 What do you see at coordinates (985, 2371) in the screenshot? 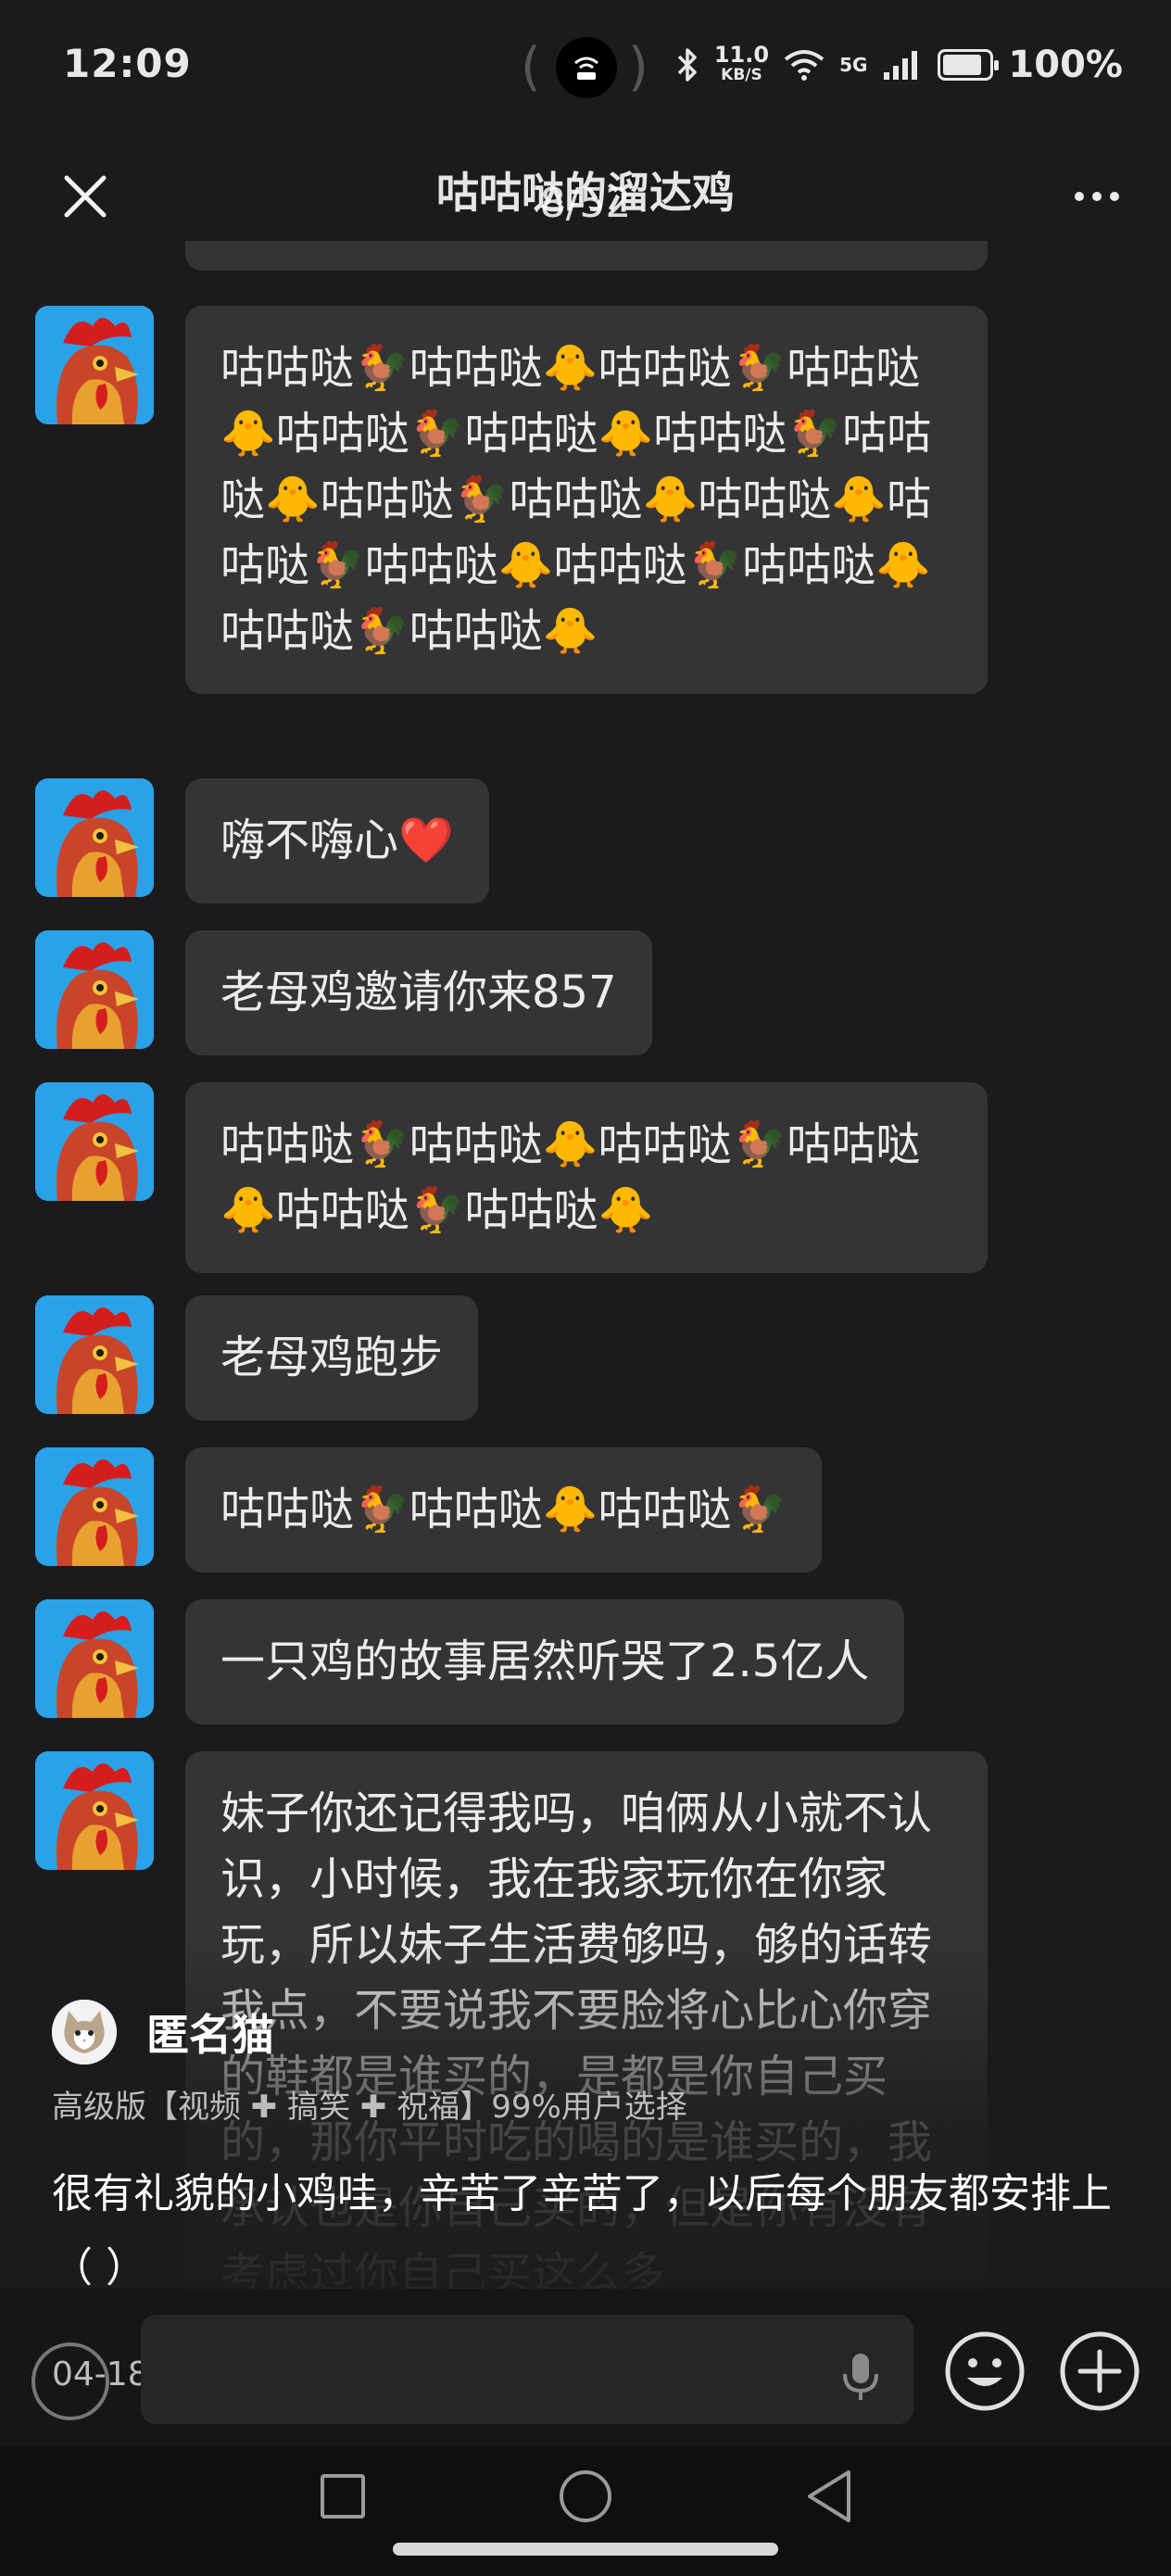
I see `emoji-icon` at bounding box center [985, 2371].